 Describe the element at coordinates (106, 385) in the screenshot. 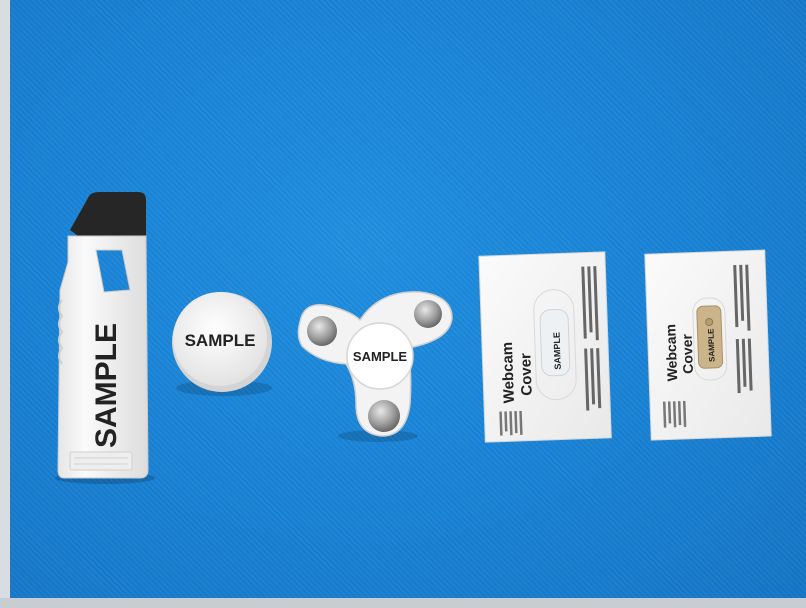

I see `phone-stand-label: SAMPLE` at that location.